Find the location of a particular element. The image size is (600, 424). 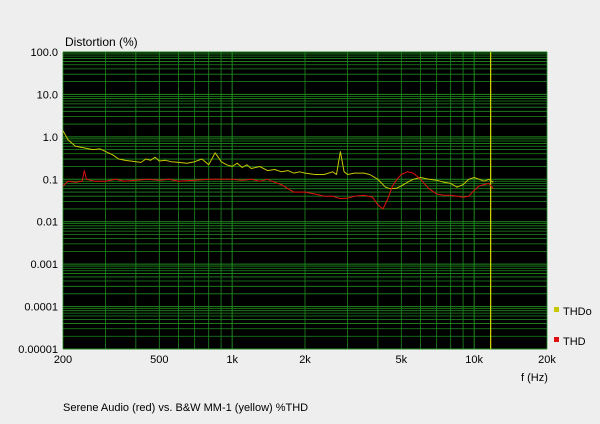

x-tick-label: 2k is located at coordinates (305, 360).